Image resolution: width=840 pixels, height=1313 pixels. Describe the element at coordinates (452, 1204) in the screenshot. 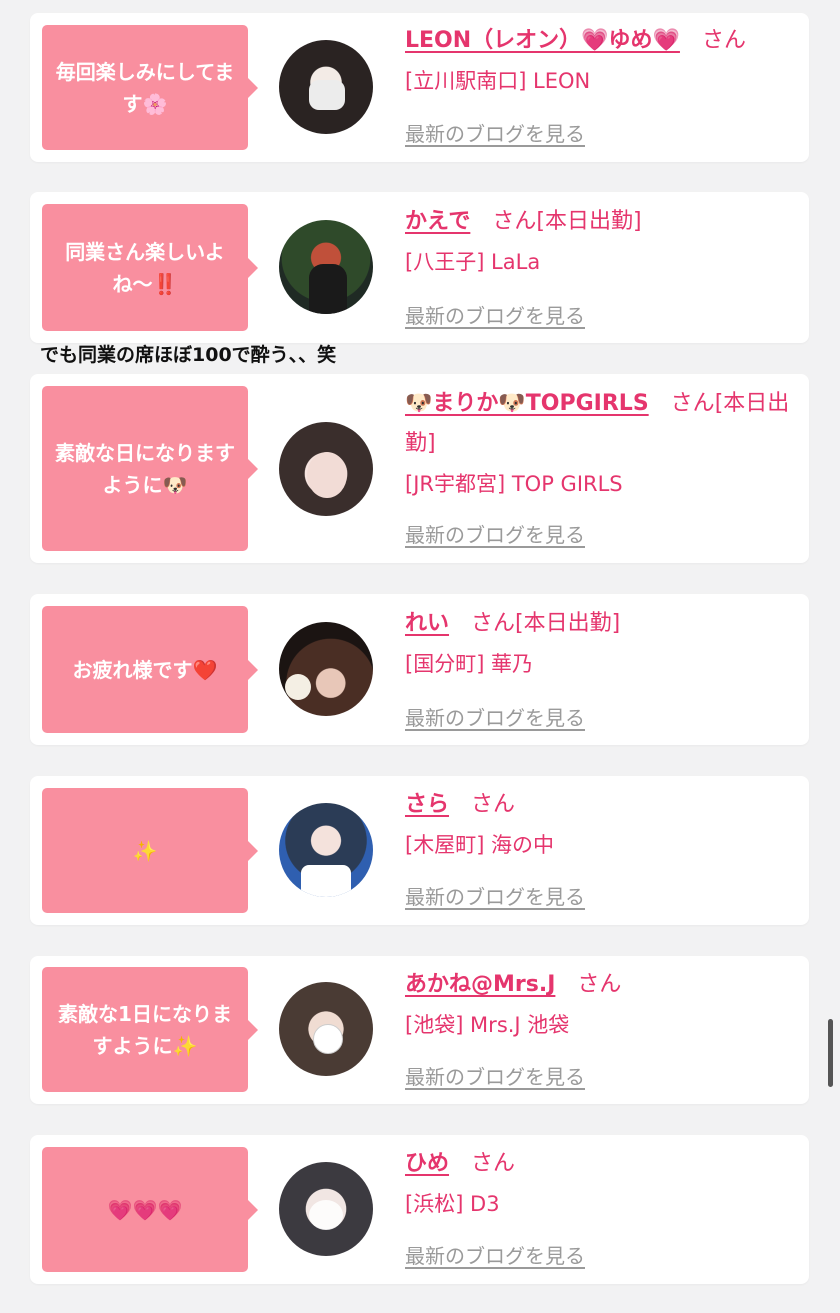

I see `shop-label: [浜松] D3` at that location.